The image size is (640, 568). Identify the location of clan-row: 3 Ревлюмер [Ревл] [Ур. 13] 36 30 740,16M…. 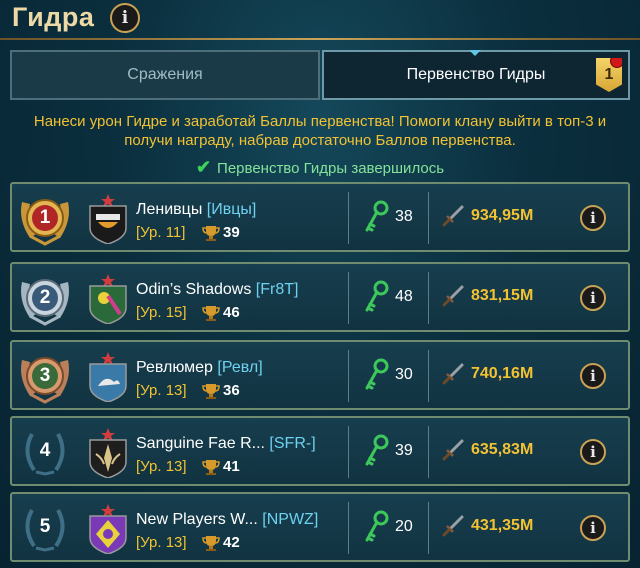
(320, 375).